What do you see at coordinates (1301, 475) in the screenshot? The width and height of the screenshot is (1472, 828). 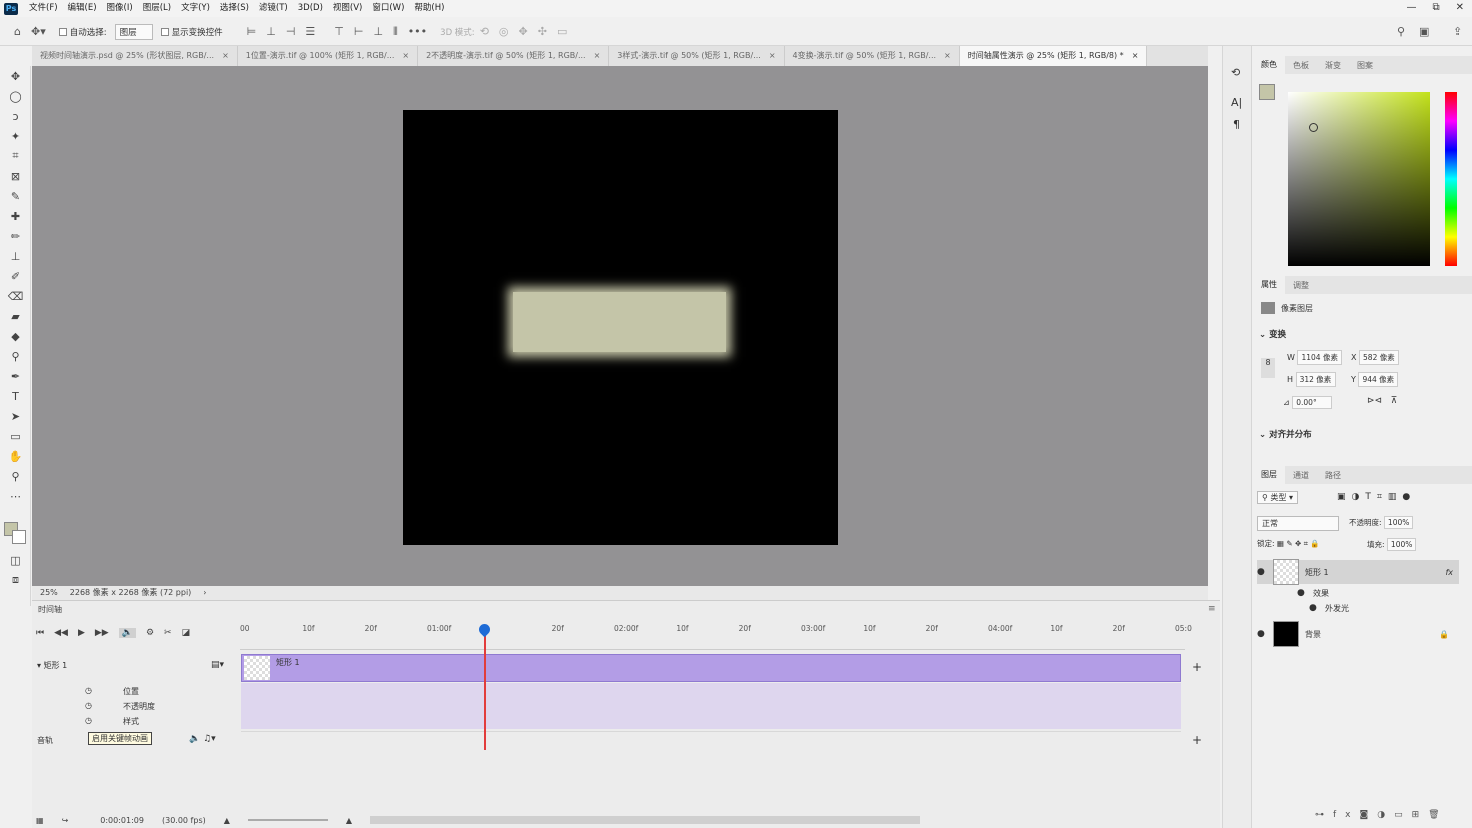 I see `panel-tab: 通道` at bounding box center [1301, 475].